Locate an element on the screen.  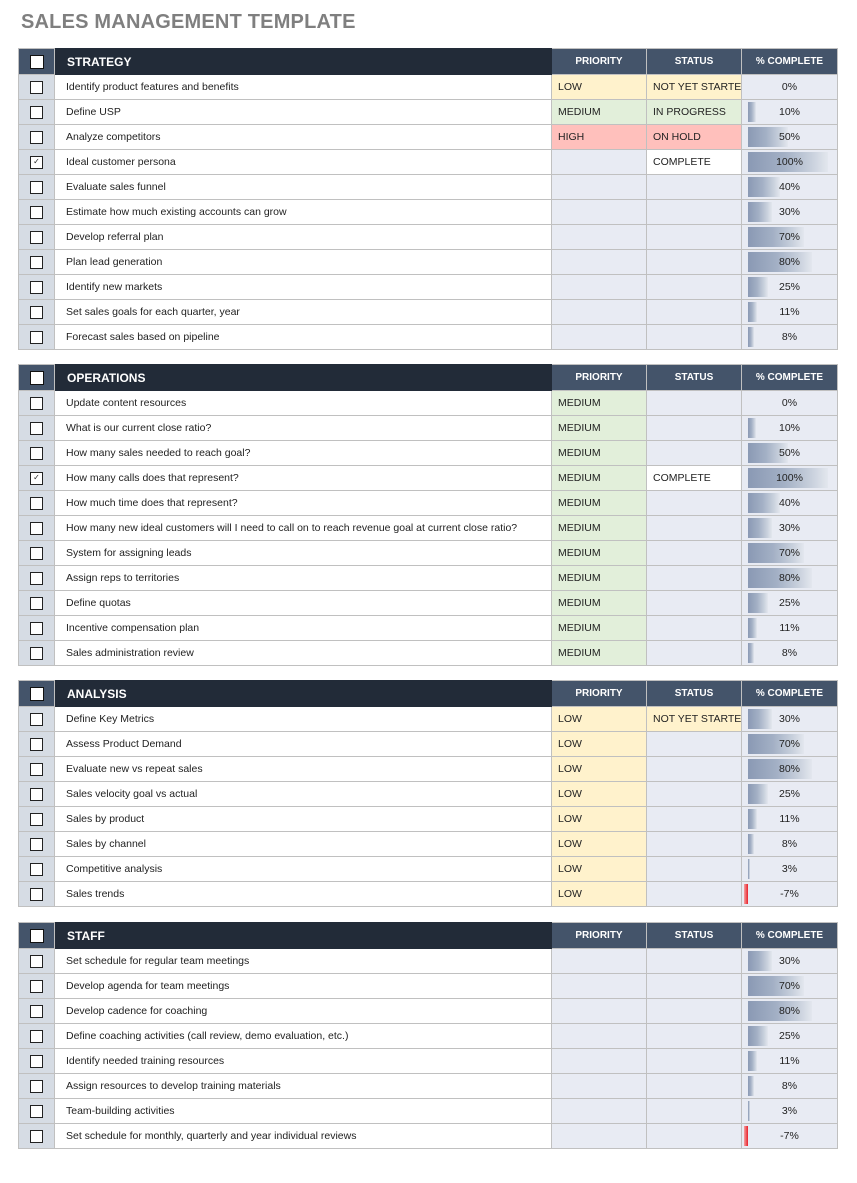
task-name: What is our current close ratio? is located at coordinates (303, 428).